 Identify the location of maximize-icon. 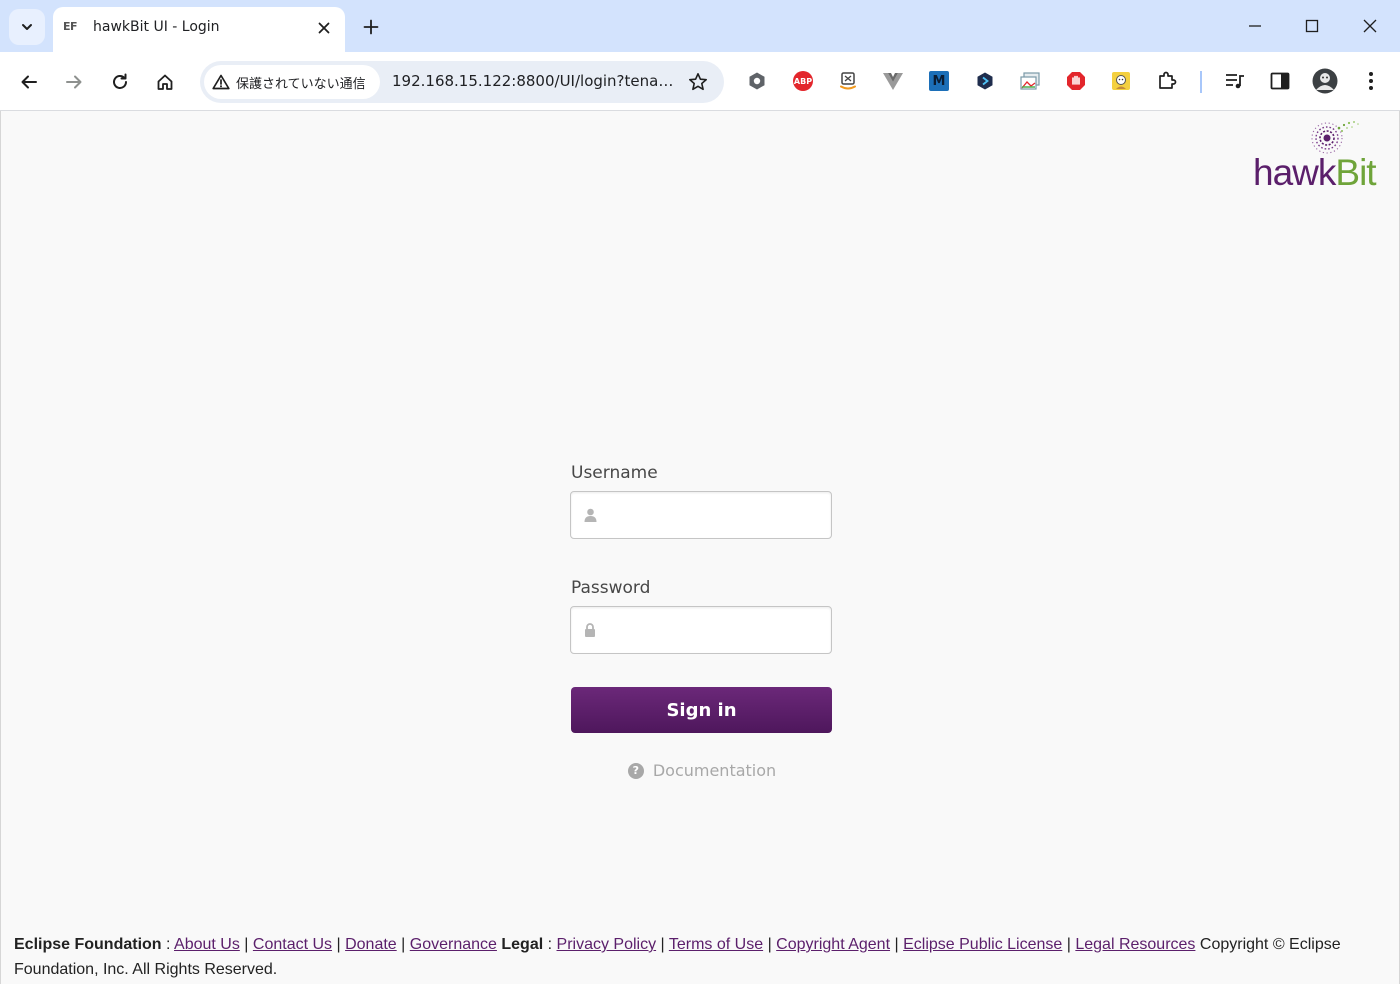
(1312, 26).